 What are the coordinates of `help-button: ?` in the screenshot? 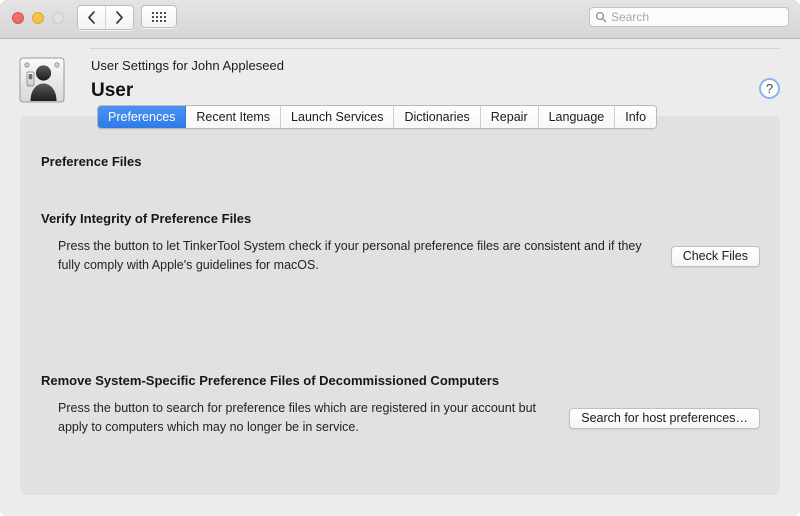 It's located at (769, 88).